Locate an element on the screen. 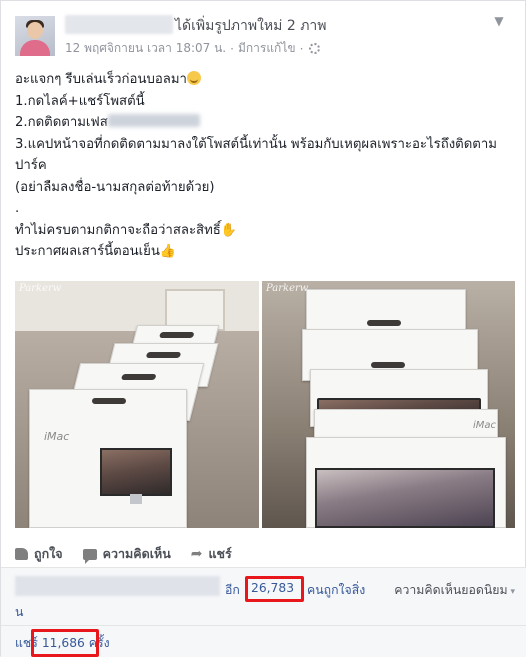 This screenshot has width=526, height=657. and-others-prefix: อีก is located at coordinates (232, 590).